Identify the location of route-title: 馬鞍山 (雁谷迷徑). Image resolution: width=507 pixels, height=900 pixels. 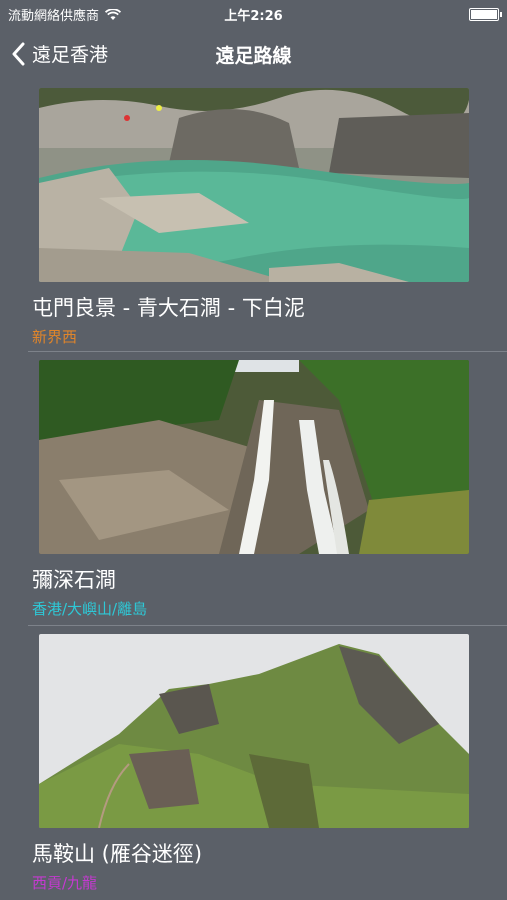
(117, 854).